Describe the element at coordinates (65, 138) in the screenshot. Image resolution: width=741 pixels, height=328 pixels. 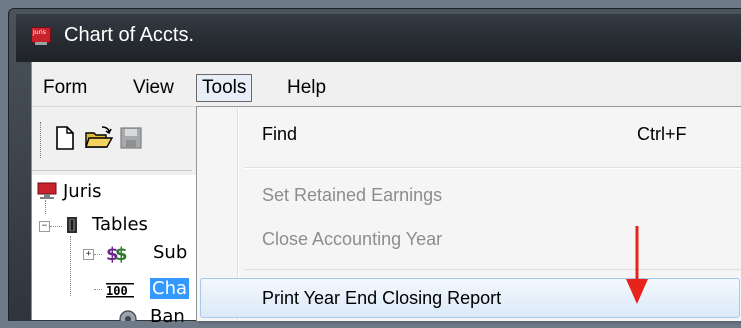
I see `new-document-icon` at that location.